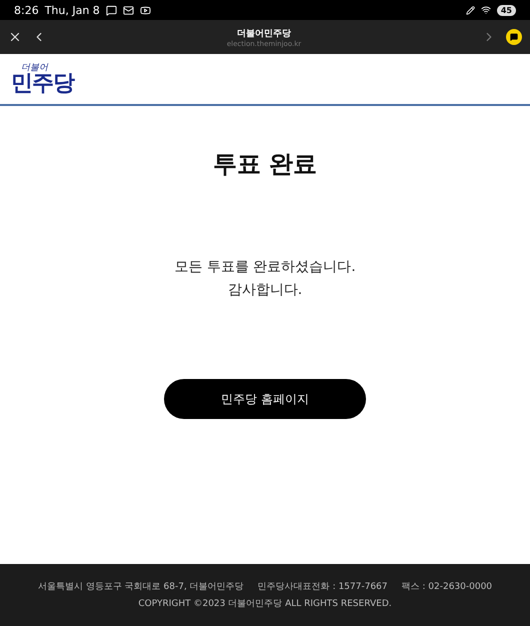 The height and width of the screenshot is (626, 530). What do you see at coordinates (485, 10) in the screenshot?
I see `wifi-icon` at bounding box center [485, 10].